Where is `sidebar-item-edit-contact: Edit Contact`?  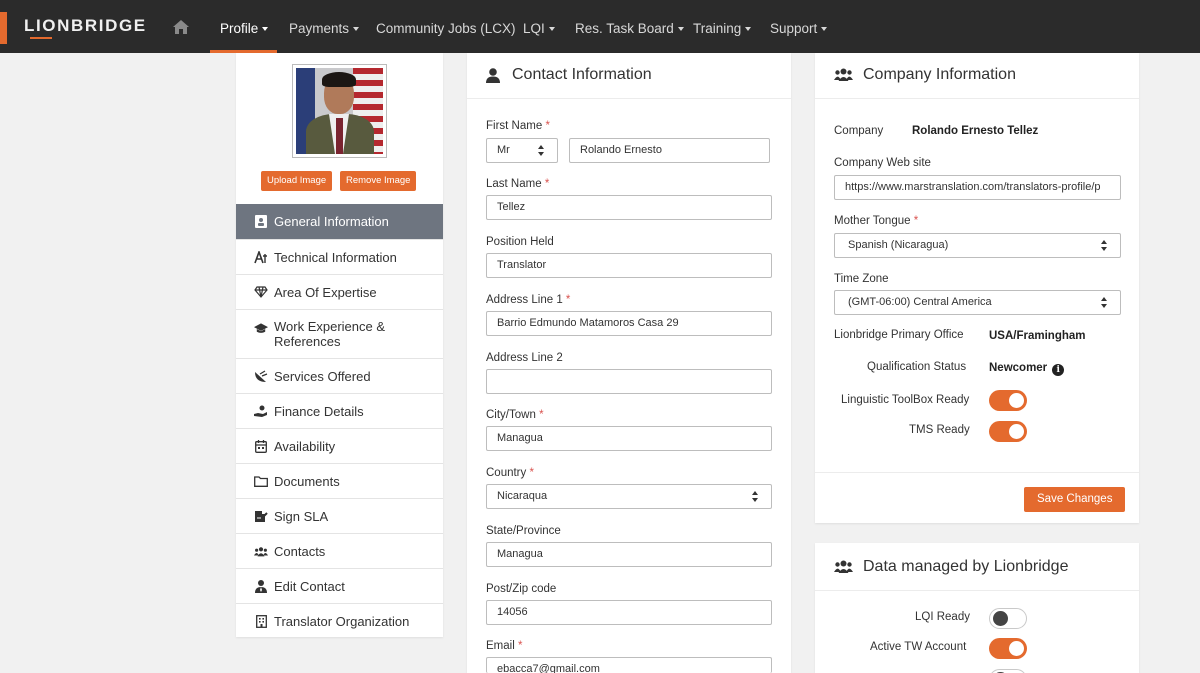
sidebar-item-edit-contact: Edit Contact is located at coordinates (339, 585).